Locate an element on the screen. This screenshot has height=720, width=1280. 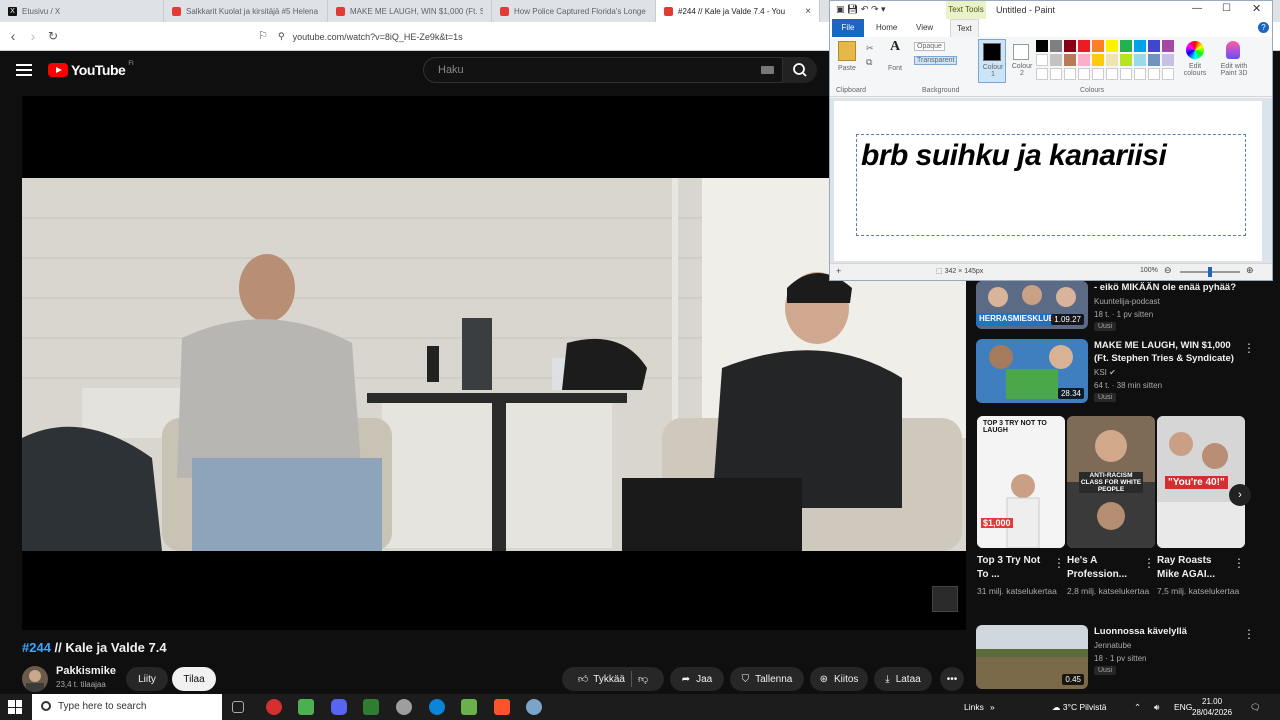
share-button: ➦ Jaa is located at coordinates (697, 679).